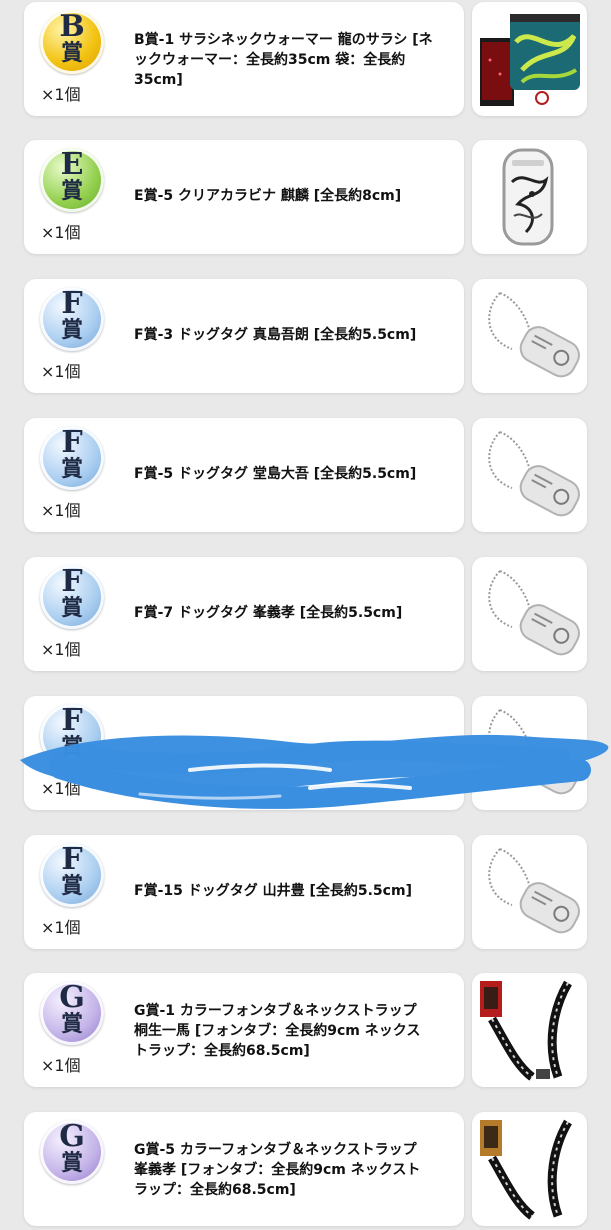  What do you see at coordinates (275, 335) in the screenshot?
I see `prize-title: F賞-3 ドッグタグ 真島吾朗 [全長約5.5cm]` at bounding box center [275, 335].